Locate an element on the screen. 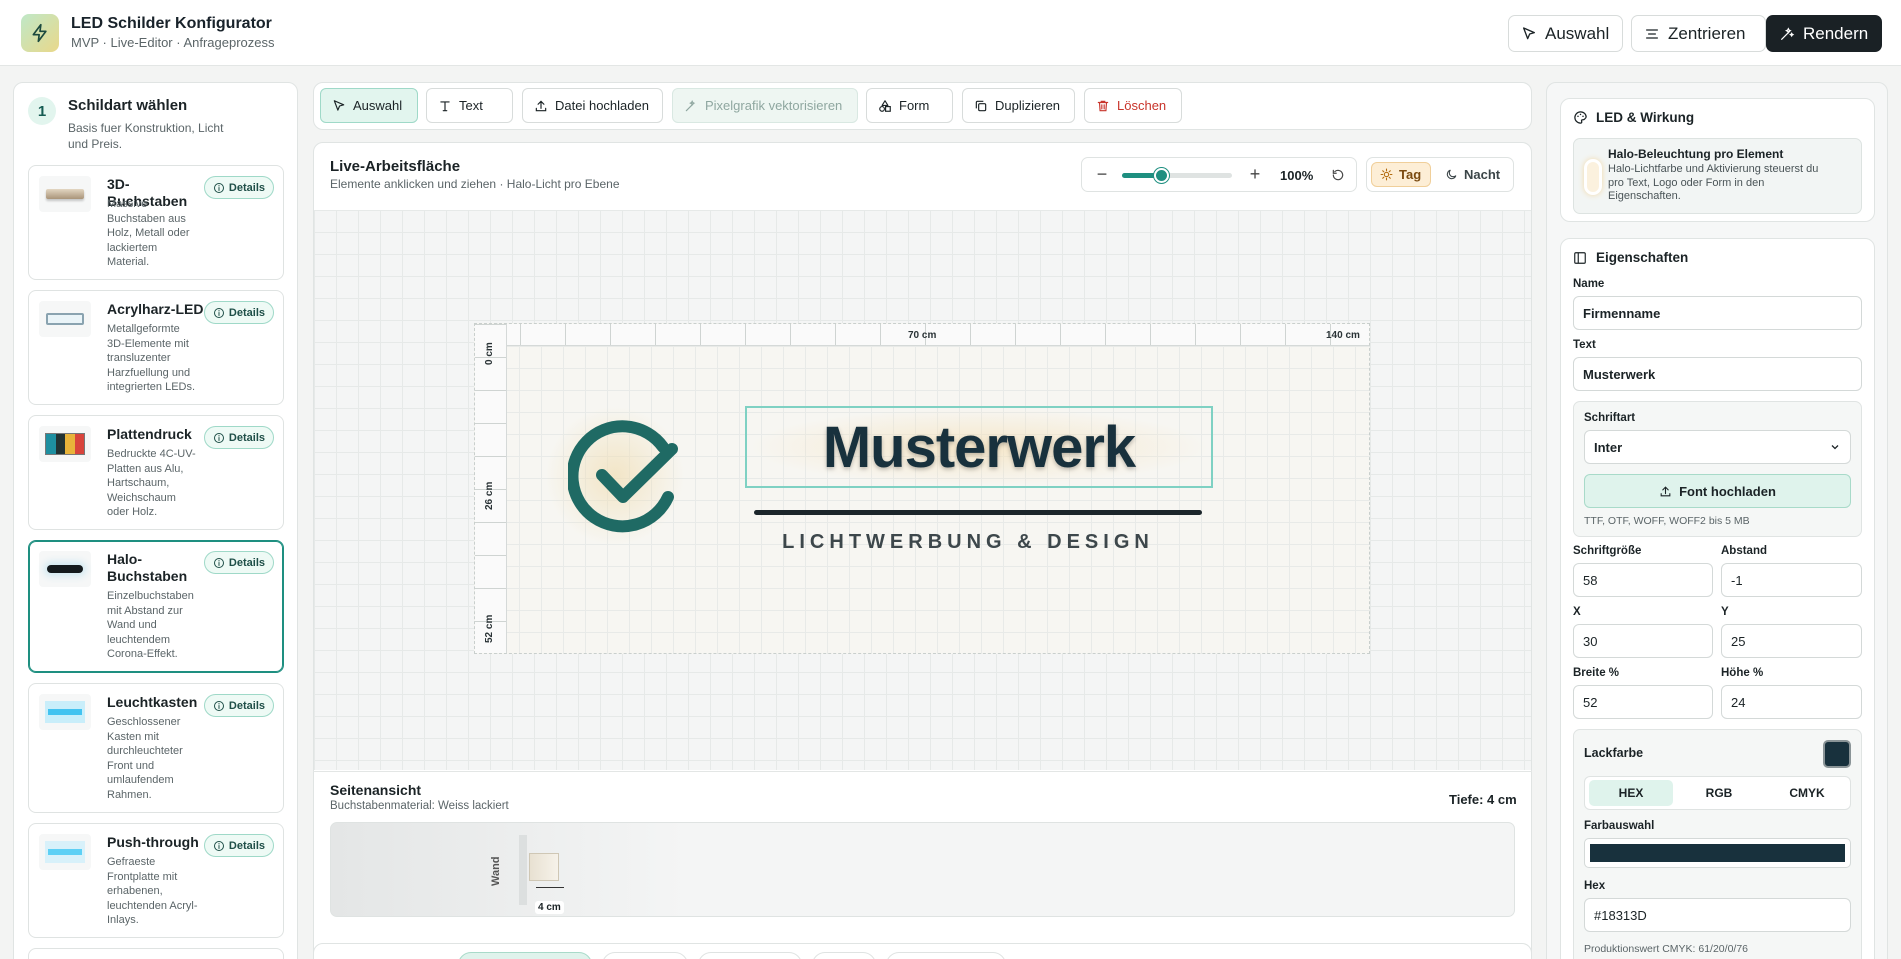 The height and width of the screenshot is (959, 1901). dimension-label: 4 cm is located at coordinates (549, 907).